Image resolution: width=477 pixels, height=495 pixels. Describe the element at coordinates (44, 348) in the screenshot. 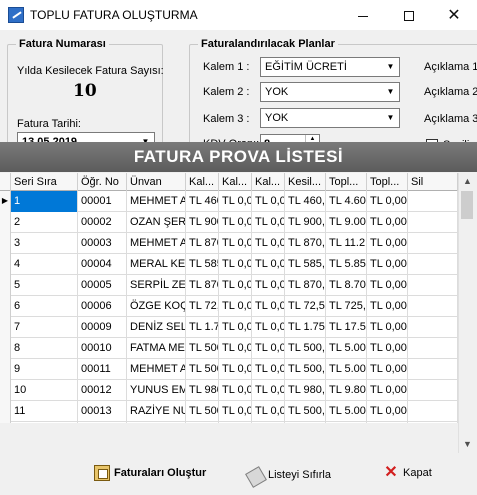

I see `table-cell: 8` at that location.